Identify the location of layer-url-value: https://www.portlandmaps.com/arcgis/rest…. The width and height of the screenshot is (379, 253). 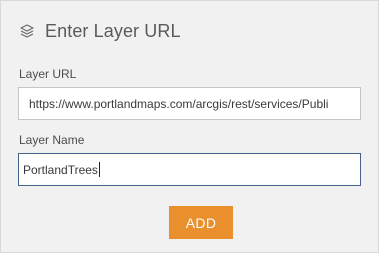
(179, 103).